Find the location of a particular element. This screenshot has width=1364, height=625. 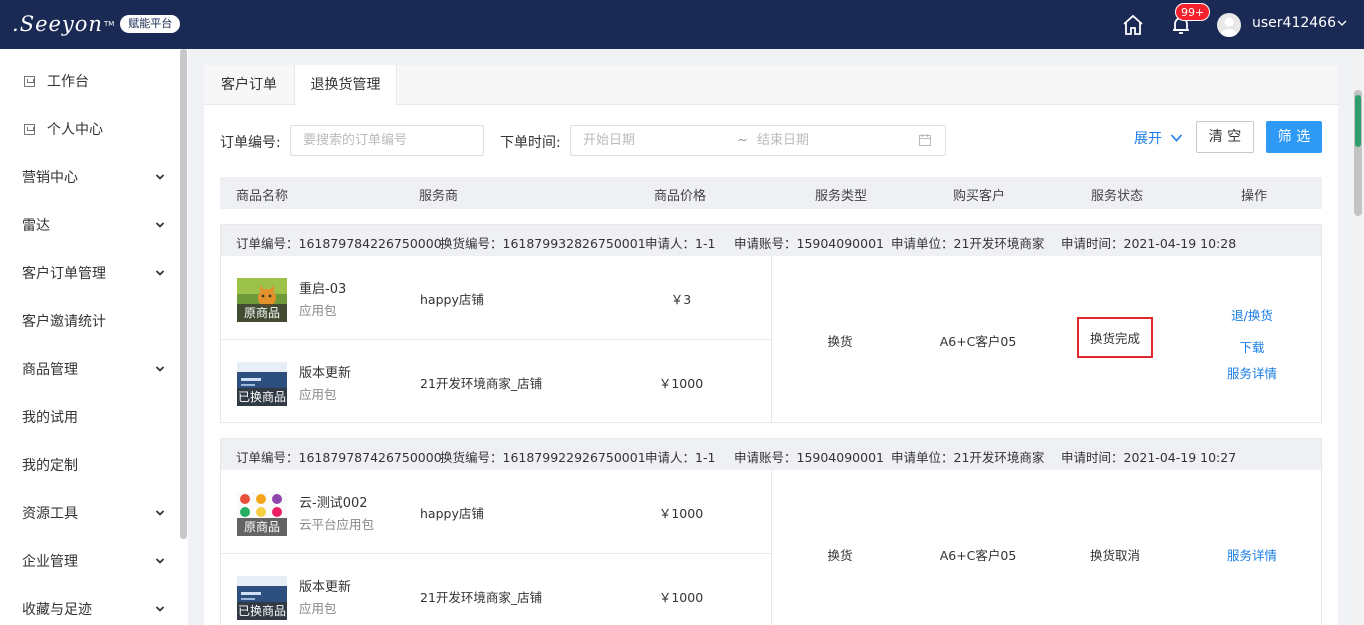

sidebar-scrollbar is located at coordinates (183, 294).